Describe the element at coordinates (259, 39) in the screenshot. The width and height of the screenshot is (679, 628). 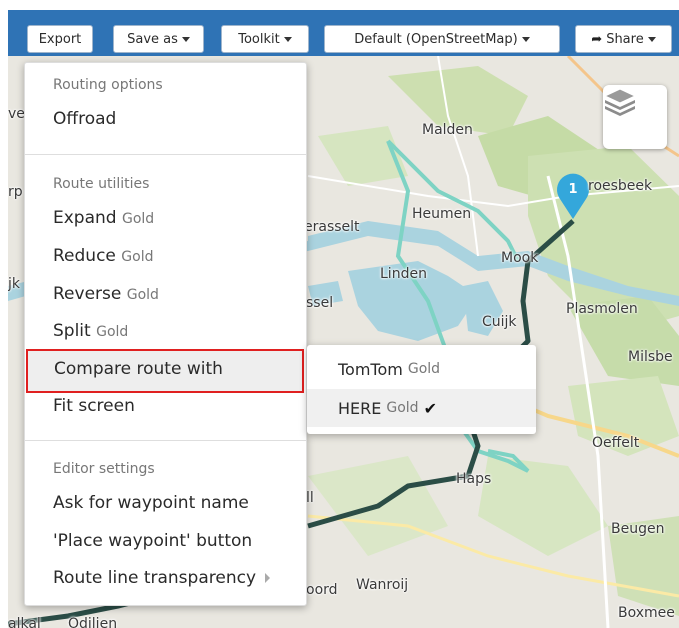
I see `toolkit-label: Toolkit` at that location.